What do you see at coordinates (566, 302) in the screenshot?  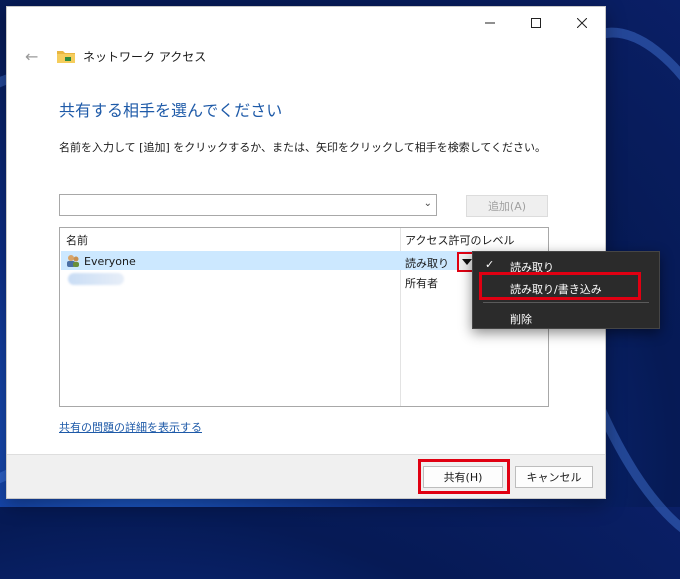 I see `menu-separator` at bounding box center [566, 302].